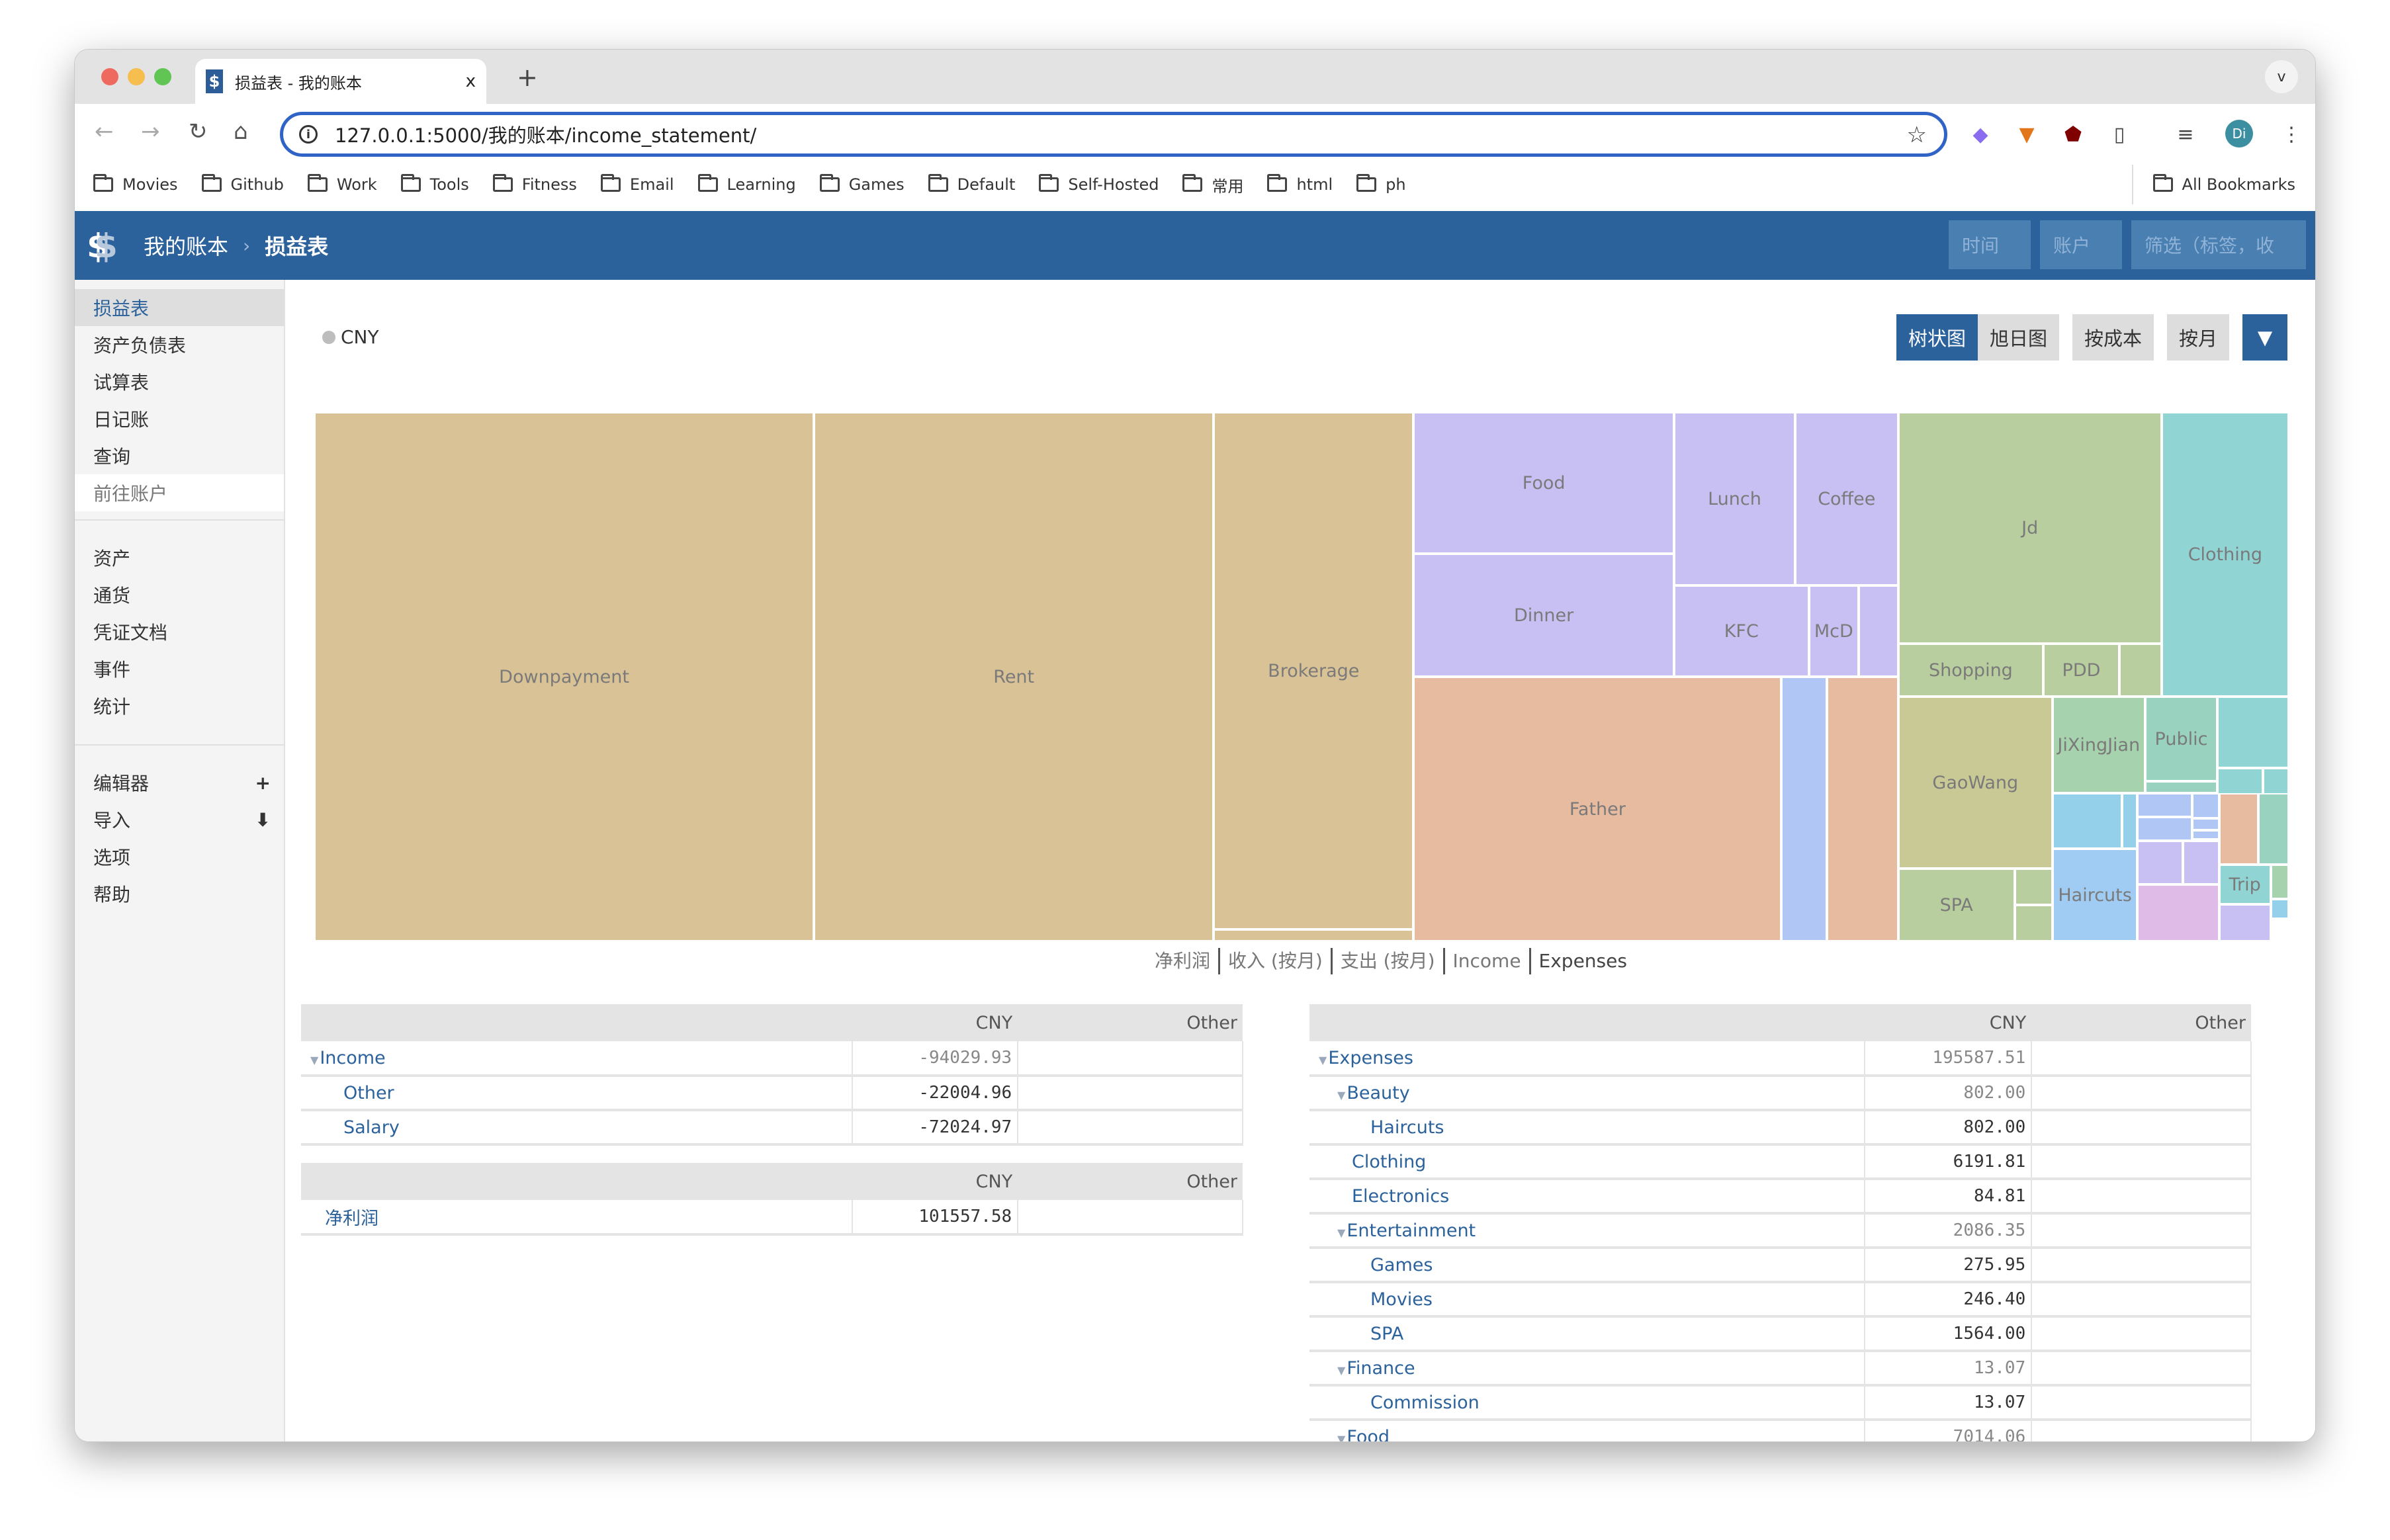 This screenshot has width=2390, height=1540. What do you see at coordinates (352, 1058) in the screenshot?
I see `account-link: Income` at bounding box center [352, 1058].